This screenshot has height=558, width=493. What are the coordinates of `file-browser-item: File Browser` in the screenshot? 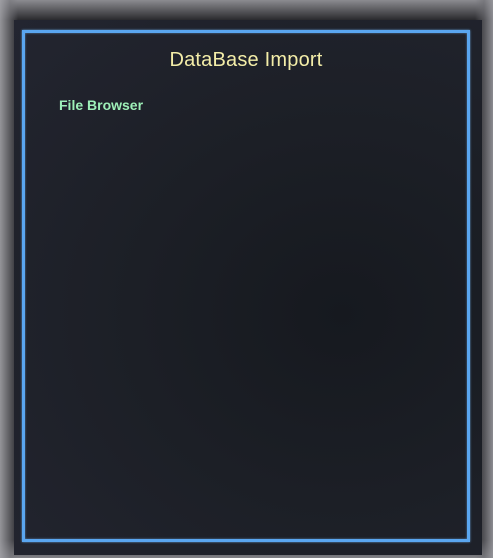 It's located at (101, 105).